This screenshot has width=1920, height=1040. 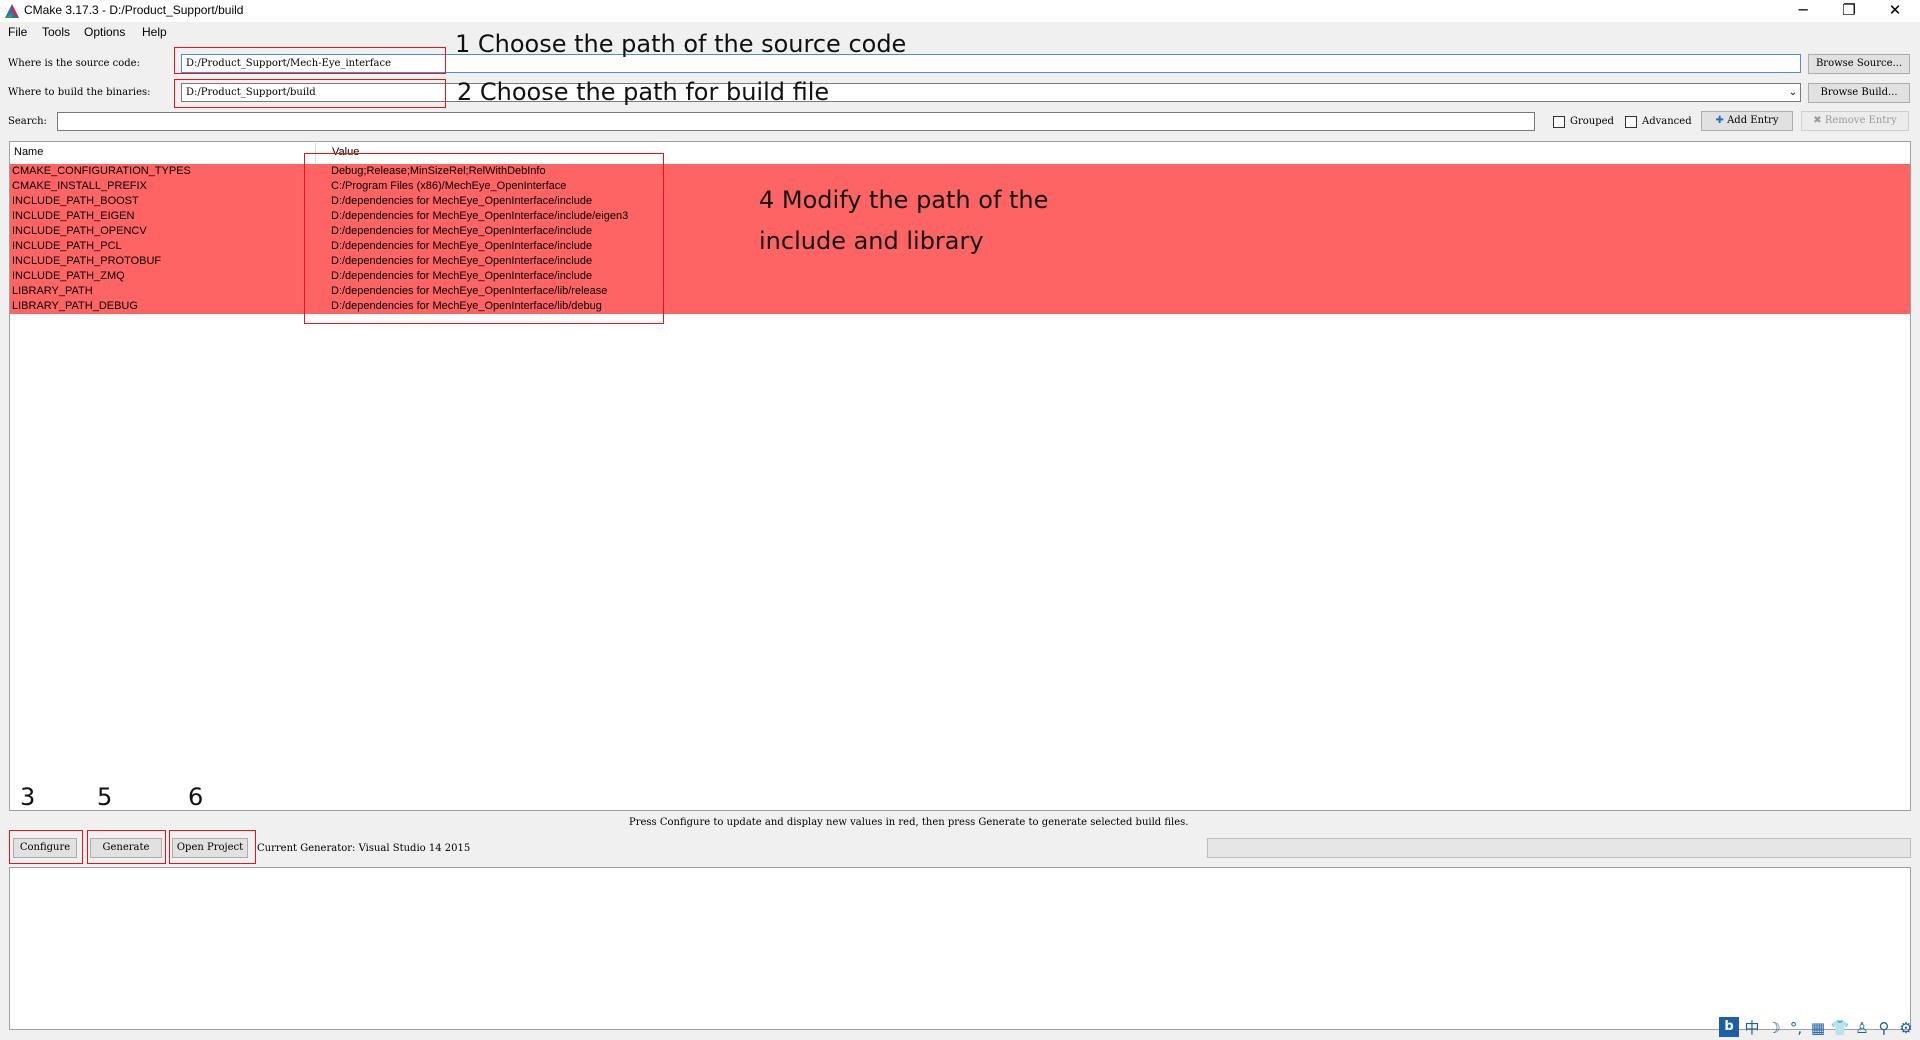 What do you see at coordinates (74, 63) in the screenshot?
I see `source-label: Where is the source code:` at bounding box center [74, 63].